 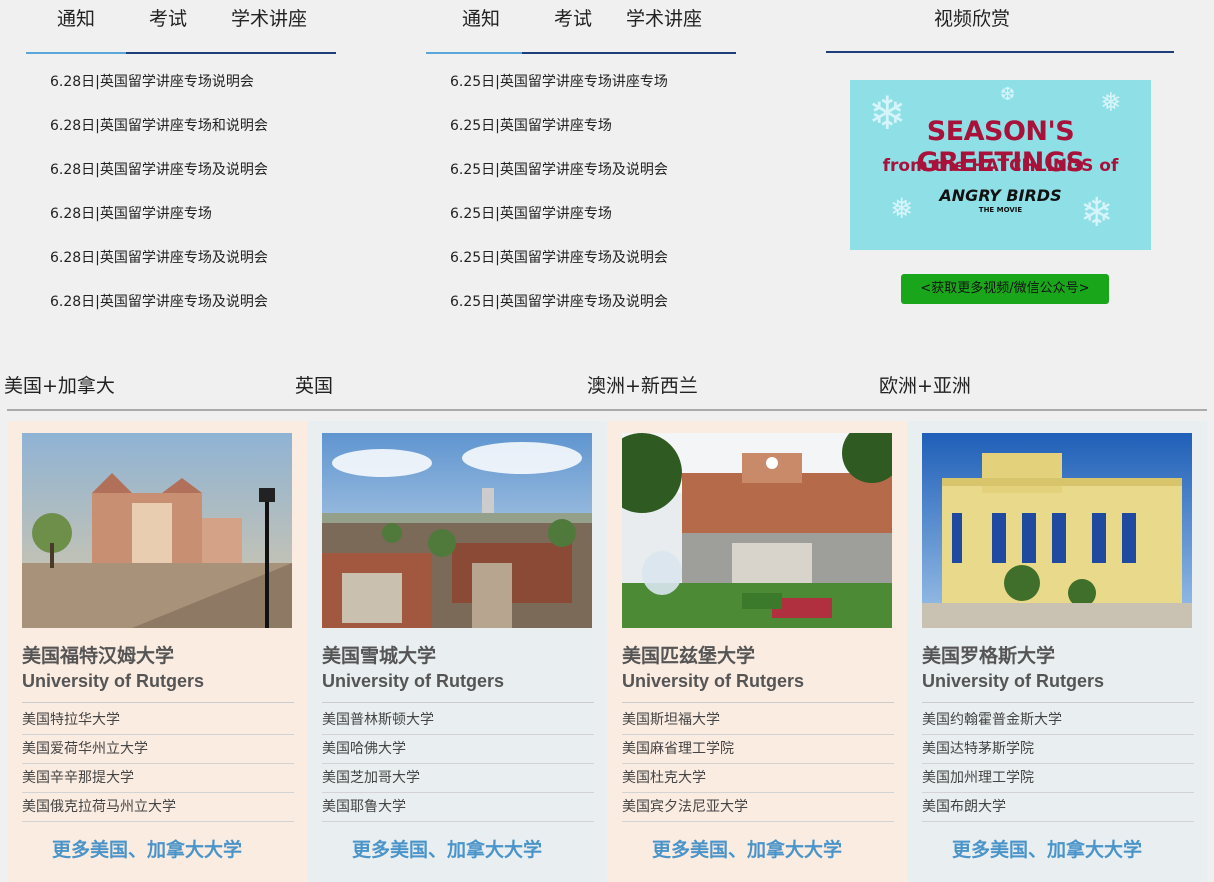 I want to click on university-link: 美国辛辛那提大学, so click(x=158, y=778).